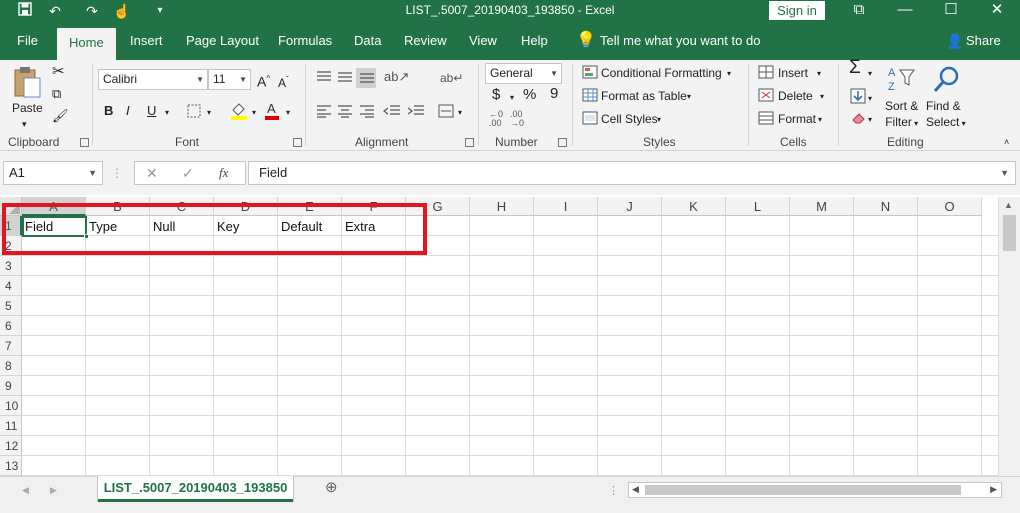 This screenshot has width=1020, height=513. What do you see at coordinates (446, 111) in the screenshot?
I see `merge-center-icon` at bounding box center [446, 111].